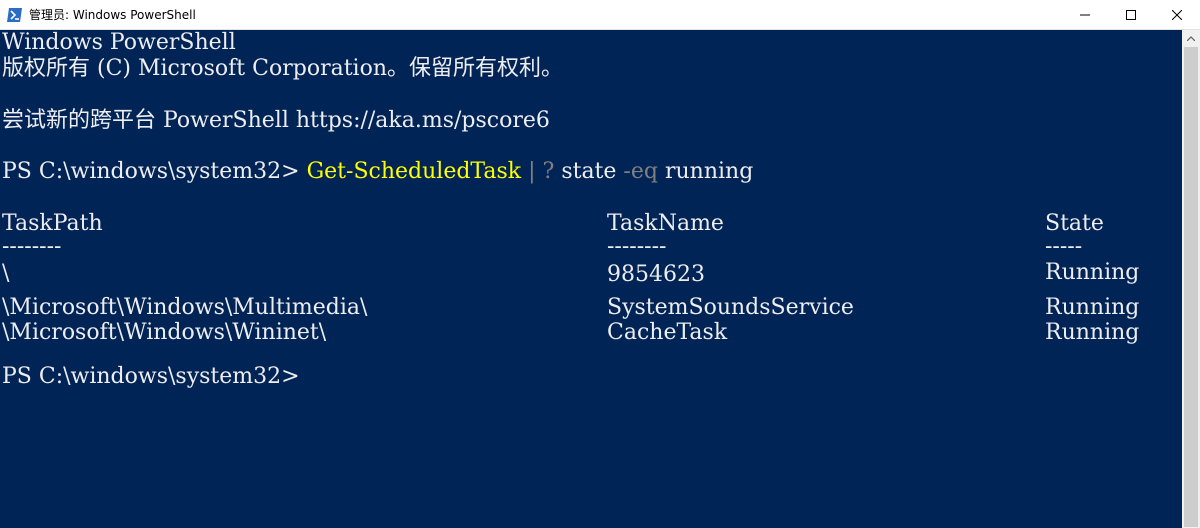  Describe the element at coordinates (282, 68) in the screenshot. I see `banner-copyright: 版权所有 (C) Microsoft Corporation。保留所有权利。` at that location.